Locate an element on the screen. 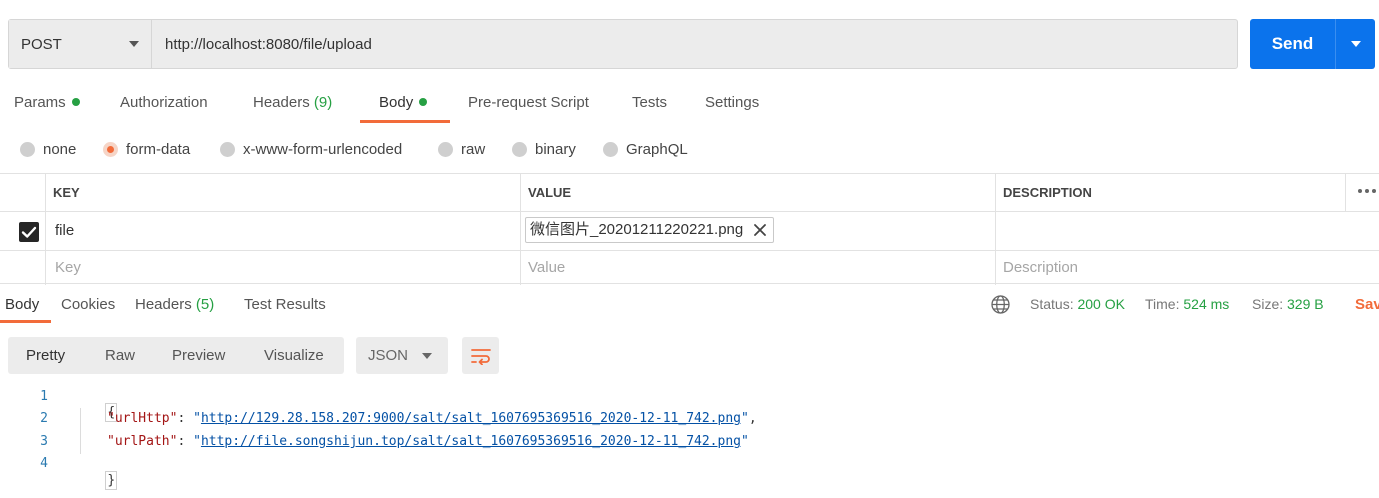  time-readout: Time: 524 ms is located at coordinates (1187, 305).